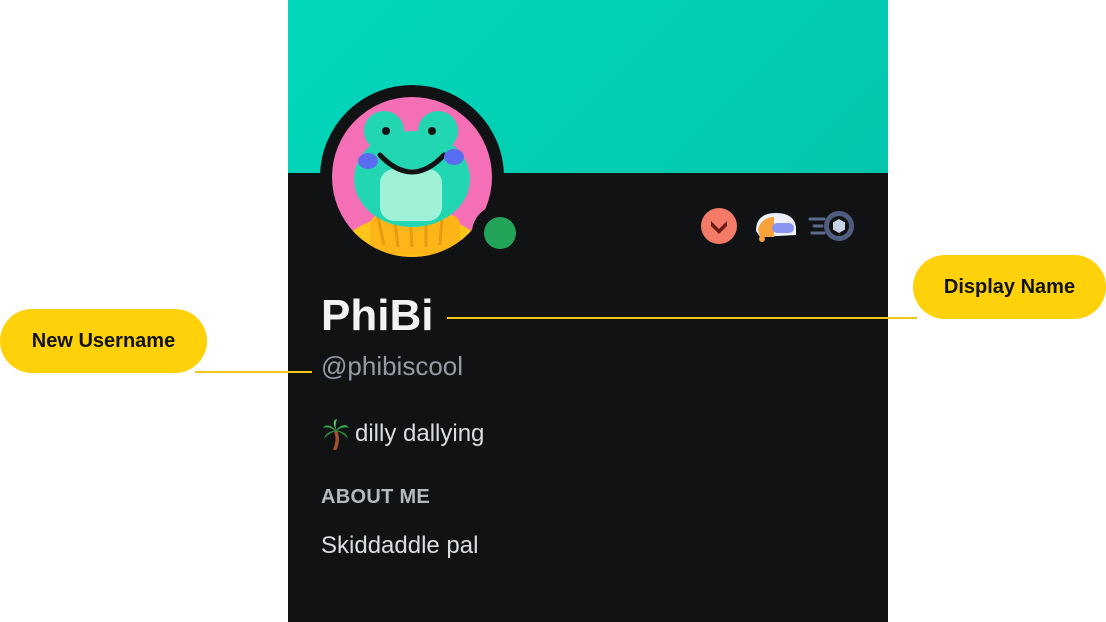 The image size is (1106, 622). I want to click on status-indicator, so click(500, 233).